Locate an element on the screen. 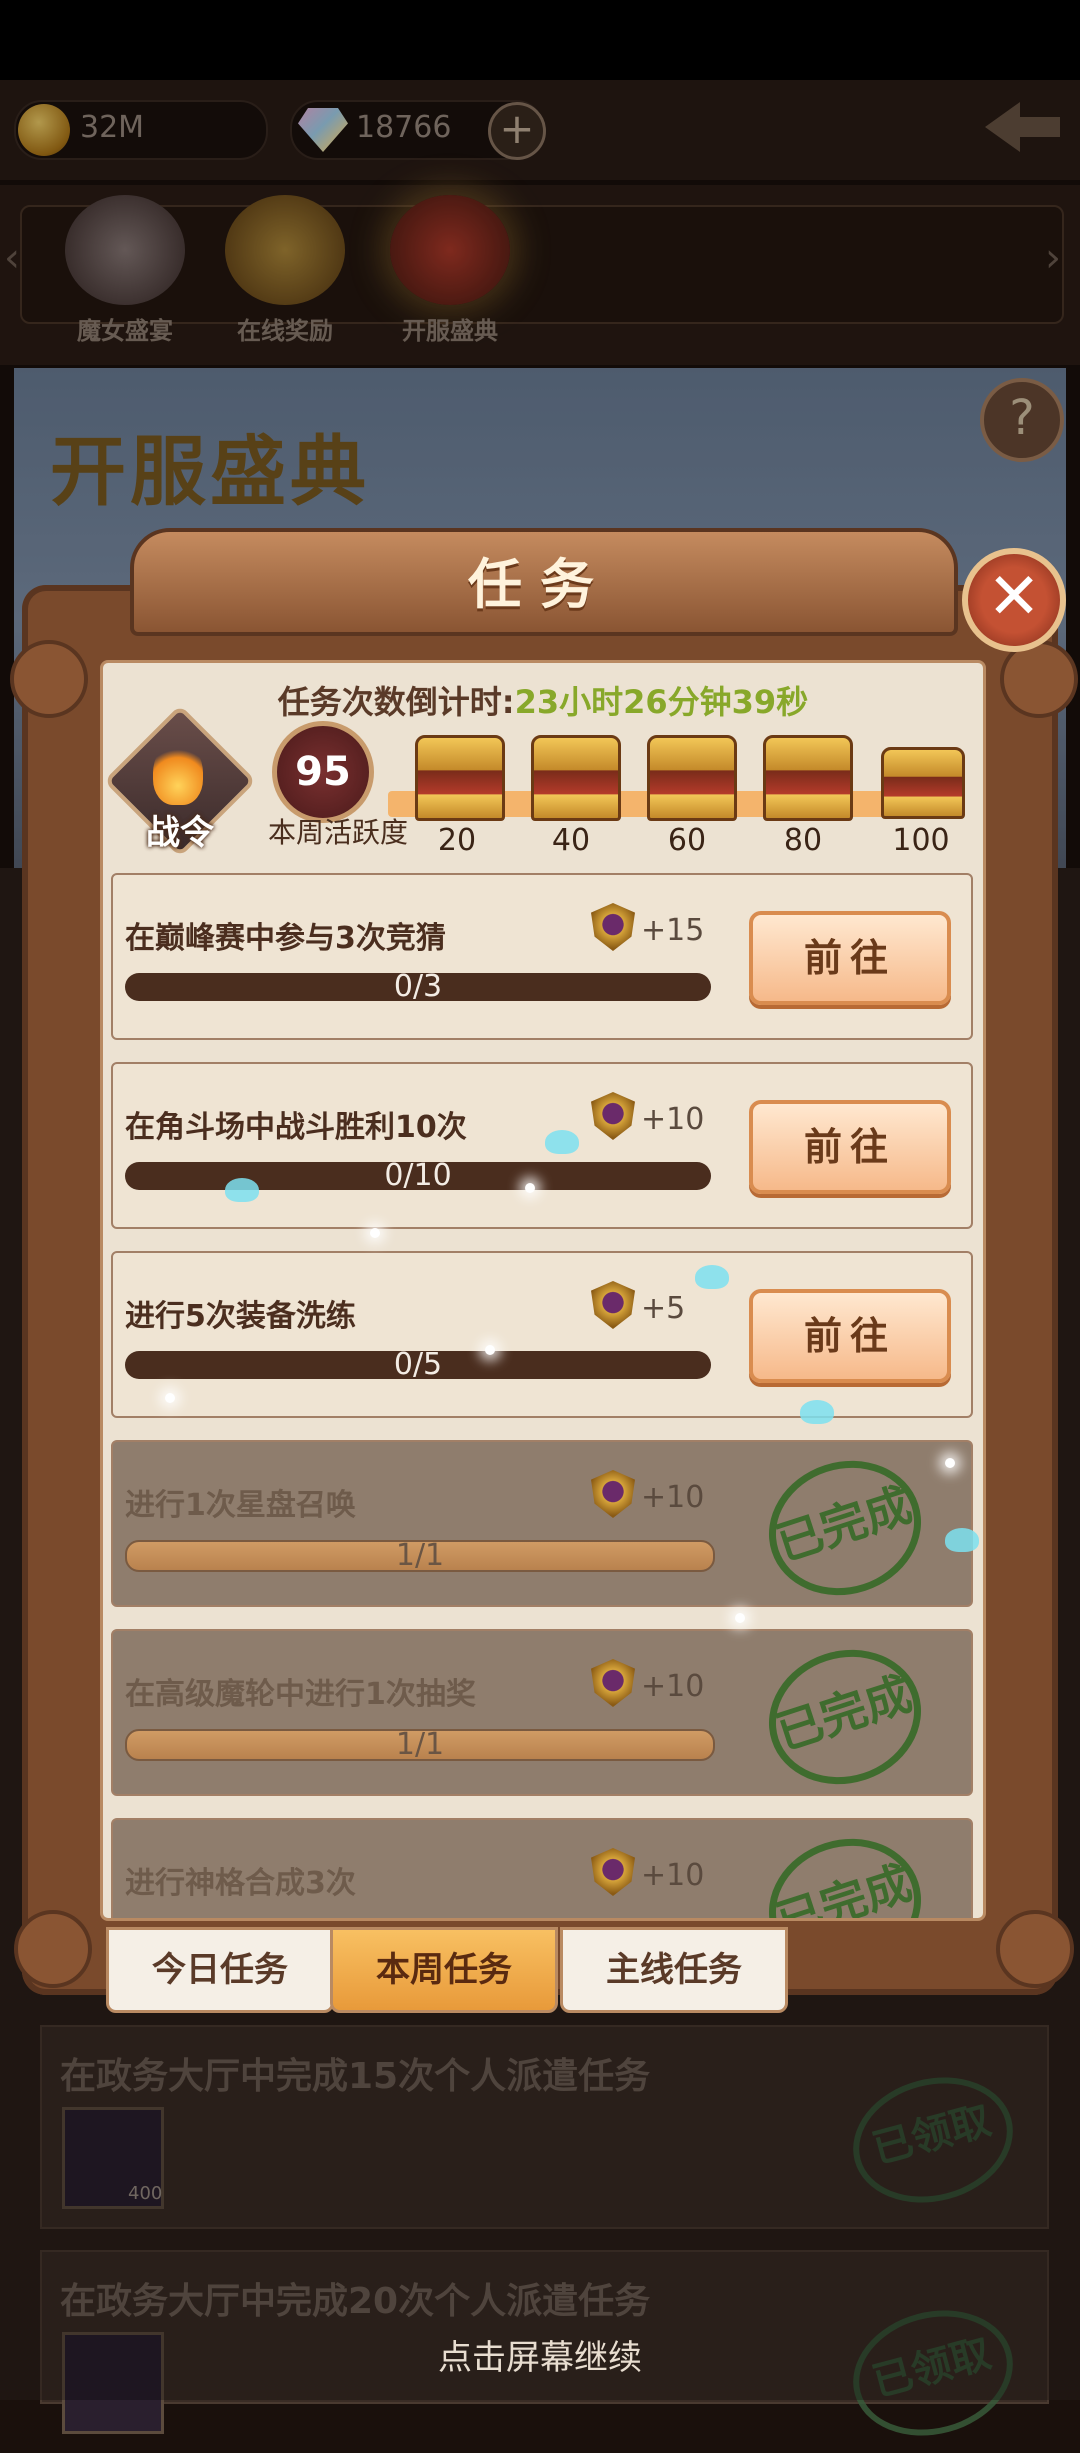 The width and height of the screenshot is (1080, 2453). task-title: 进行5次装备洗练 is located at coordinates (240, 1316).